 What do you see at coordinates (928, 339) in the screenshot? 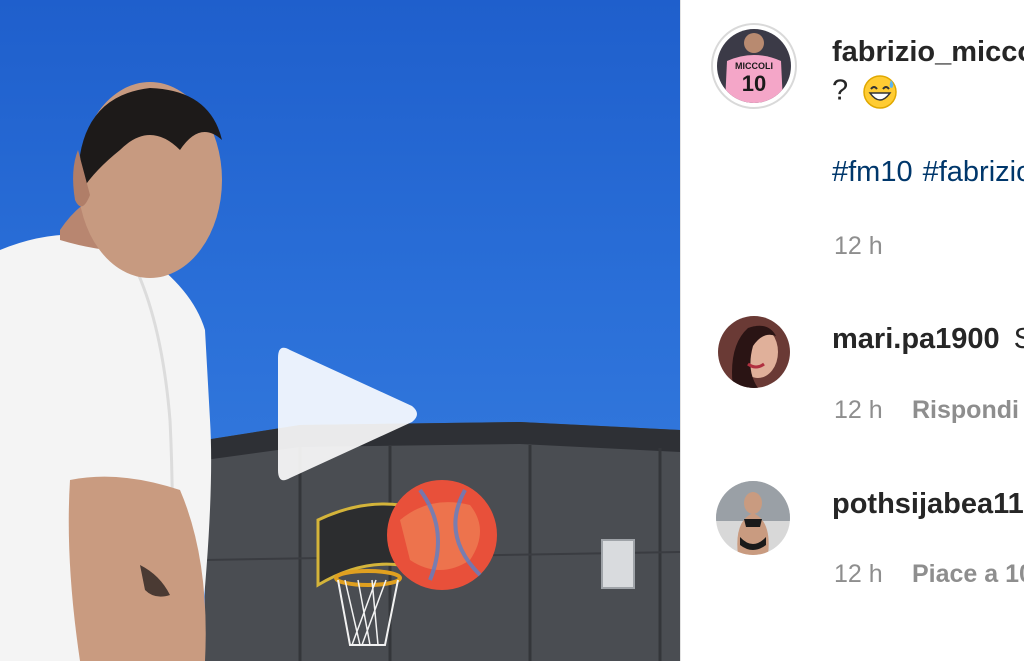
I see `comment-username: mari.pa1900 S` at bounding box center [928, 339].